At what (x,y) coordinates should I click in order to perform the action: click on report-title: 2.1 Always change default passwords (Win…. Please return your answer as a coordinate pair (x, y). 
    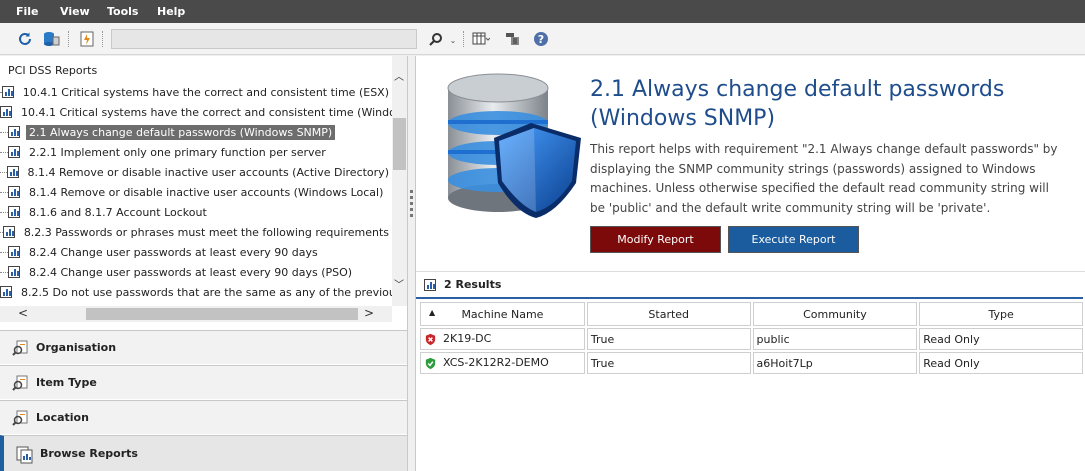
    Looking at the image, I should click on (797, 104).